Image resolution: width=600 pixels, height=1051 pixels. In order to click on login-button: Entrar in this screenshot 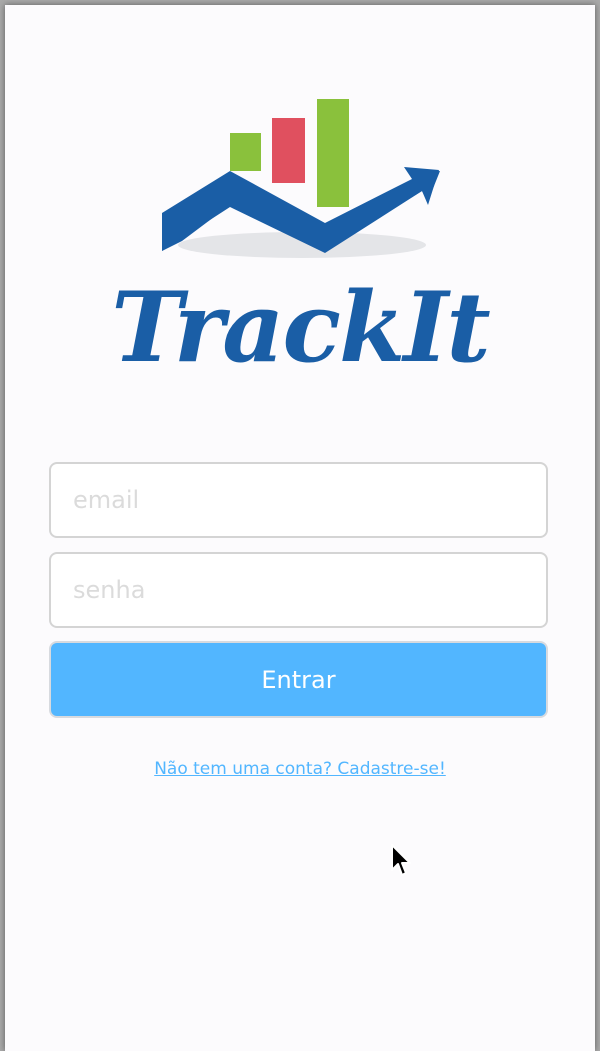, I will do `click(298, 679)`.